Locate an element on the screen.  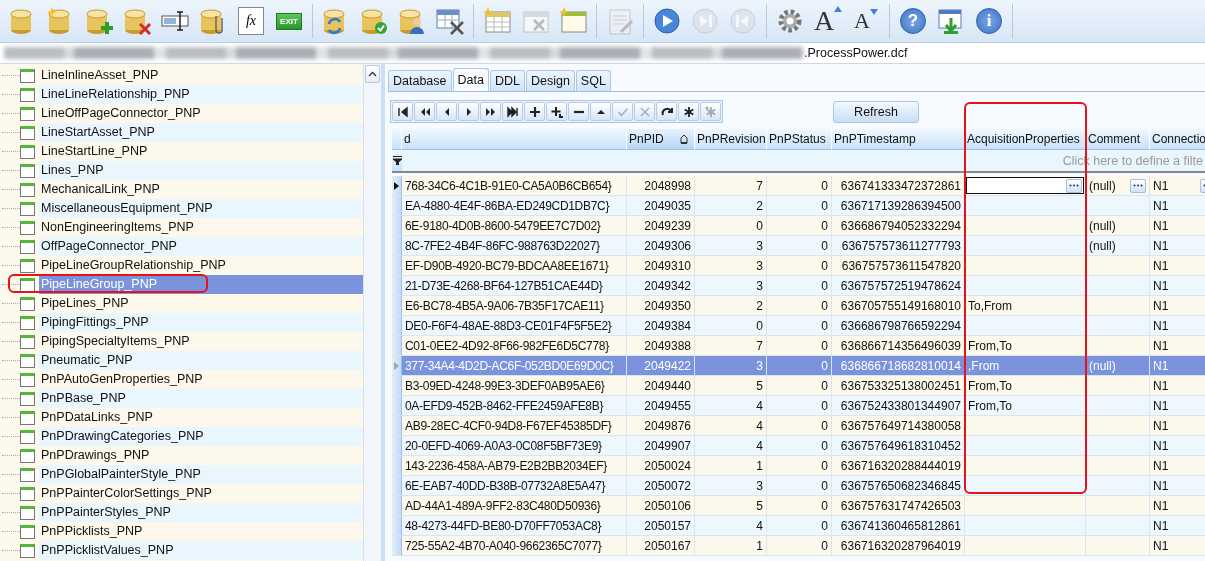
append-record-button is located at coordinates (556, 111).